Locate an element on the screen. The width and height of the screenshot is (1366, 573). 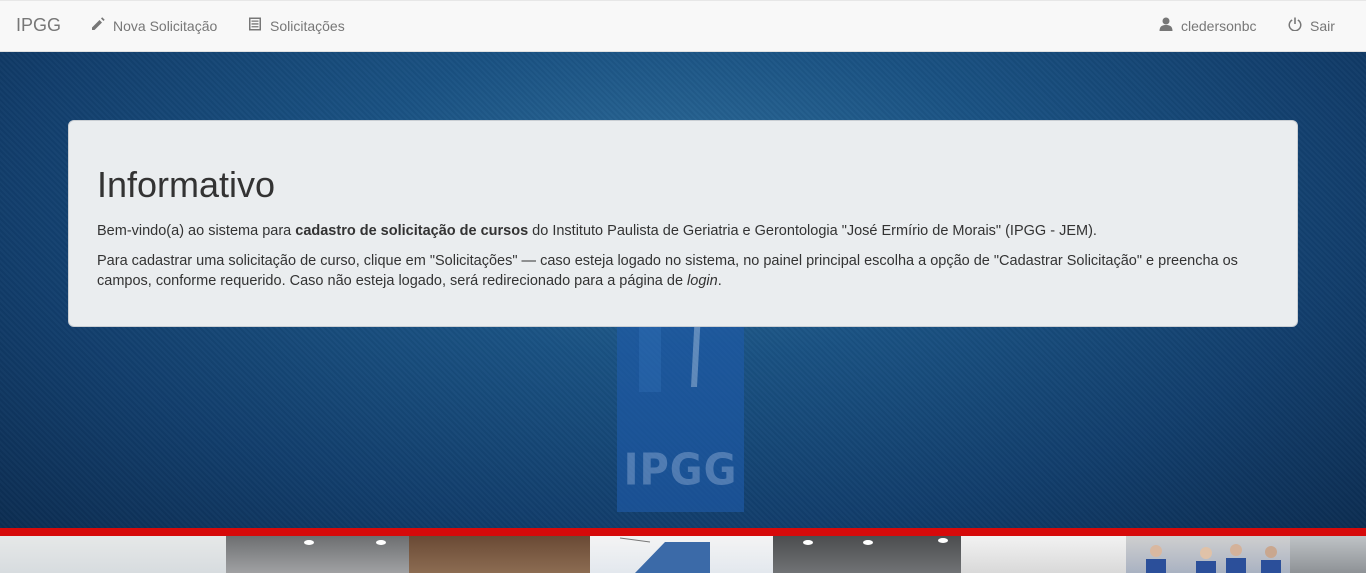
photo-strip is located at coordinates (683, 554).